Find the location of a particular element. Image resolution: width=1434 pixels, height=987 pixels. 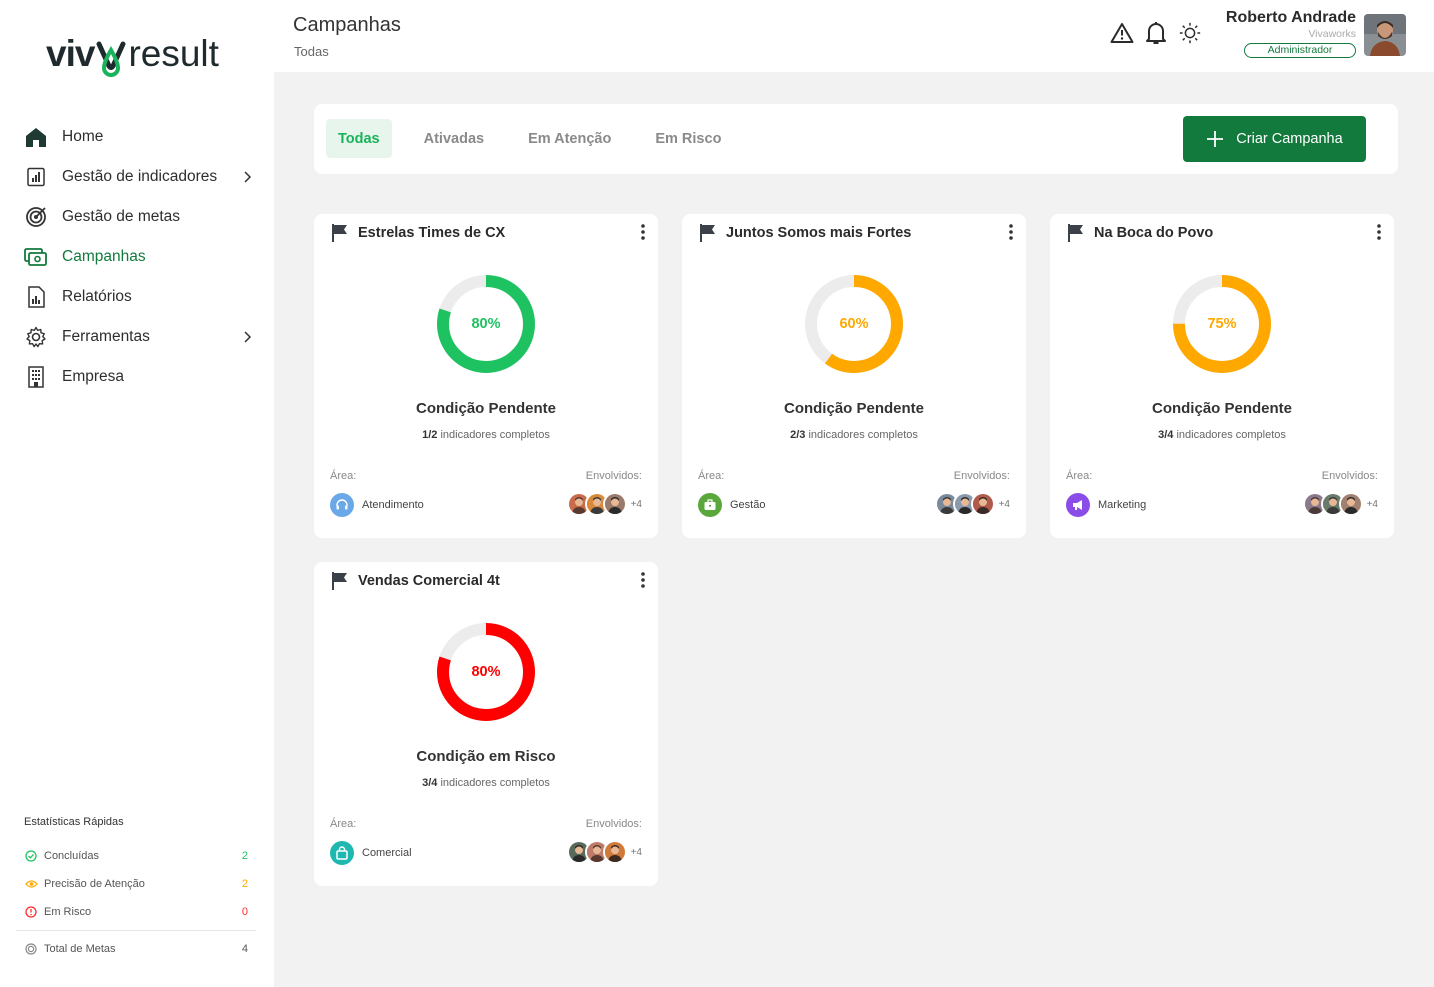

sidebar-item-metas: Gestão de metas is located at coordinates (139, 217).